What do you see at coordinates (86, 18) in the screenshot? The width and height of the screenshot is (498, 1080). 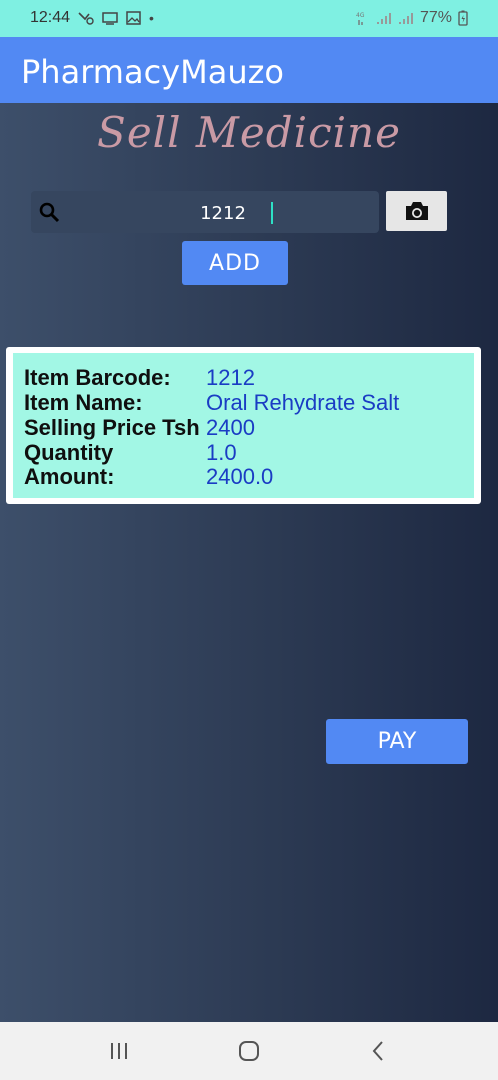 I see `missed-call-icon` at bounding box center [86, 18].